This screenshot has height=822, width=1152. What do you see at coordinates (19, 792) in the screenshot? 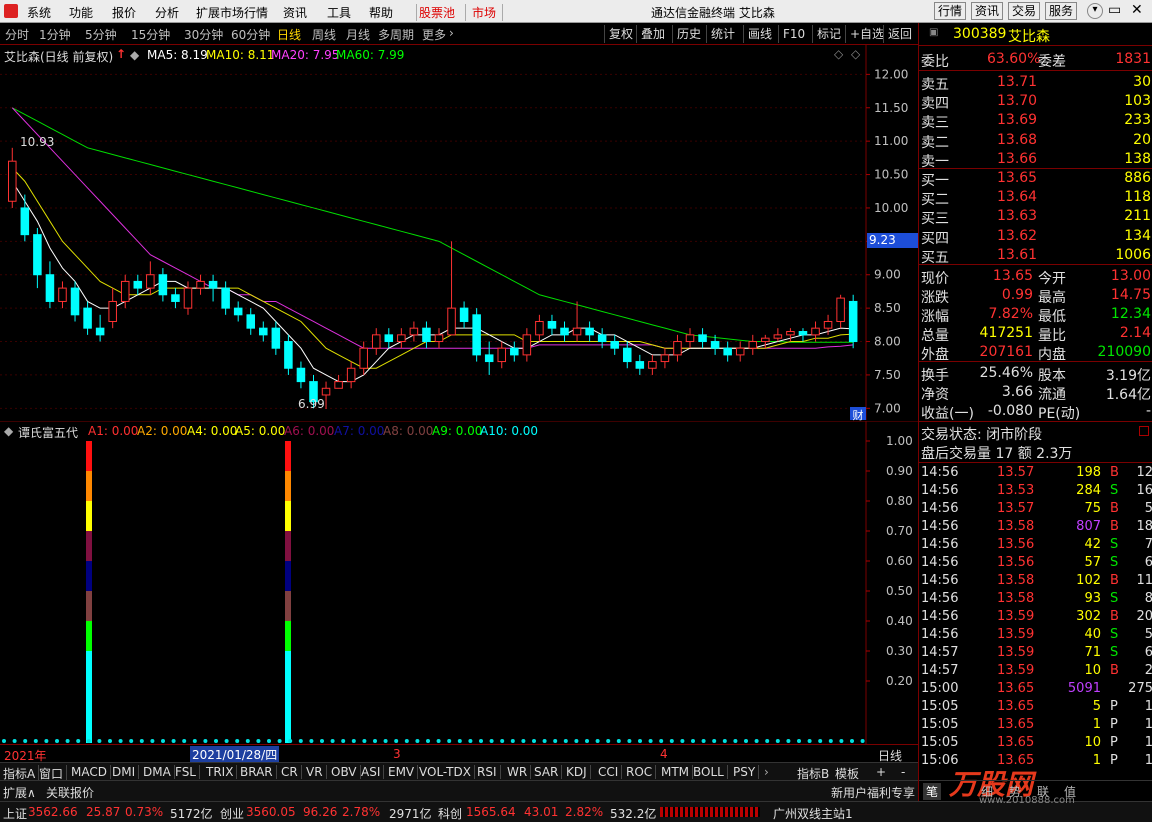
I see `expand-button: 扩展∧` at bounding box center [19, 792].